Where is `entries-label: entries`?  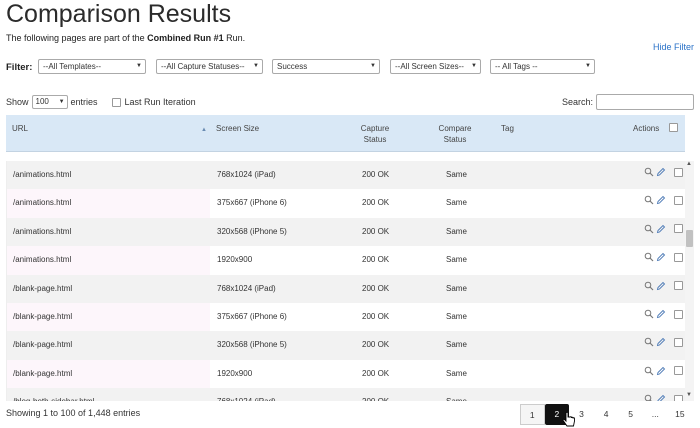
entries-label: entries is located at coordinates (84, 102).